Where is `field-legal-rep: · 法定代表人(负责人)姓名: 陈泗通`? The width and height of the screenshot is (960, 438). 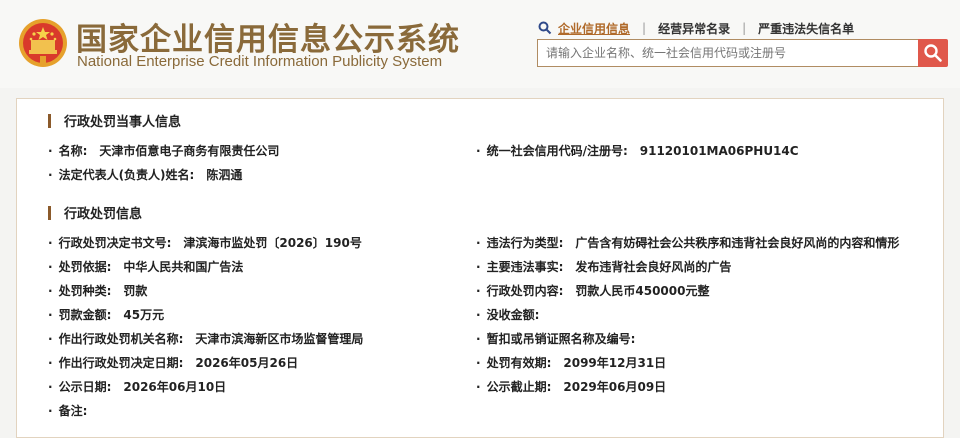 field-legal-rep: · 法定代表人(负责人)姓名: 陈泗通 is located at coordinates (145, 175).